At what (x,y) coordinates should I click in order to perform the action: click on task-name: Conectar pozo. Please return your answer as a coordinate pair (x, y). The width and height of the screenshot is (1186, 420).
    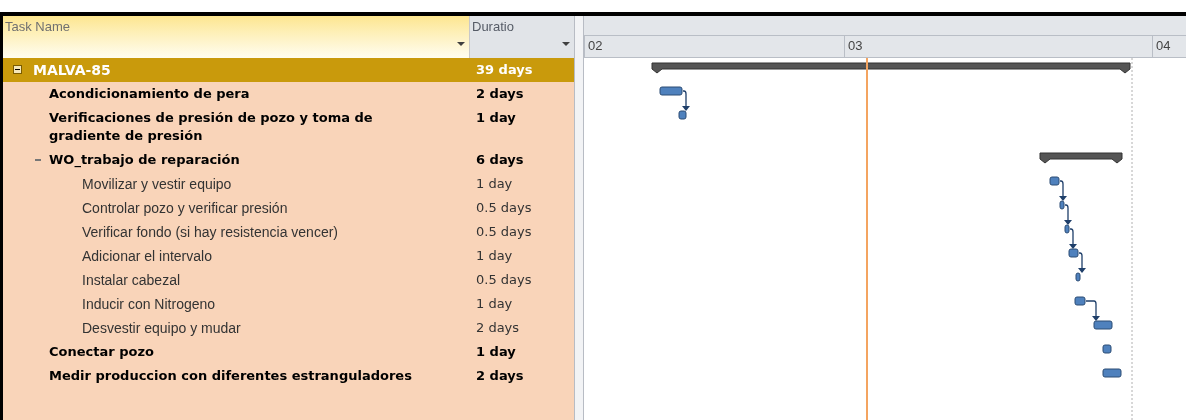
    Looking at the image, I should click on (101, 352).